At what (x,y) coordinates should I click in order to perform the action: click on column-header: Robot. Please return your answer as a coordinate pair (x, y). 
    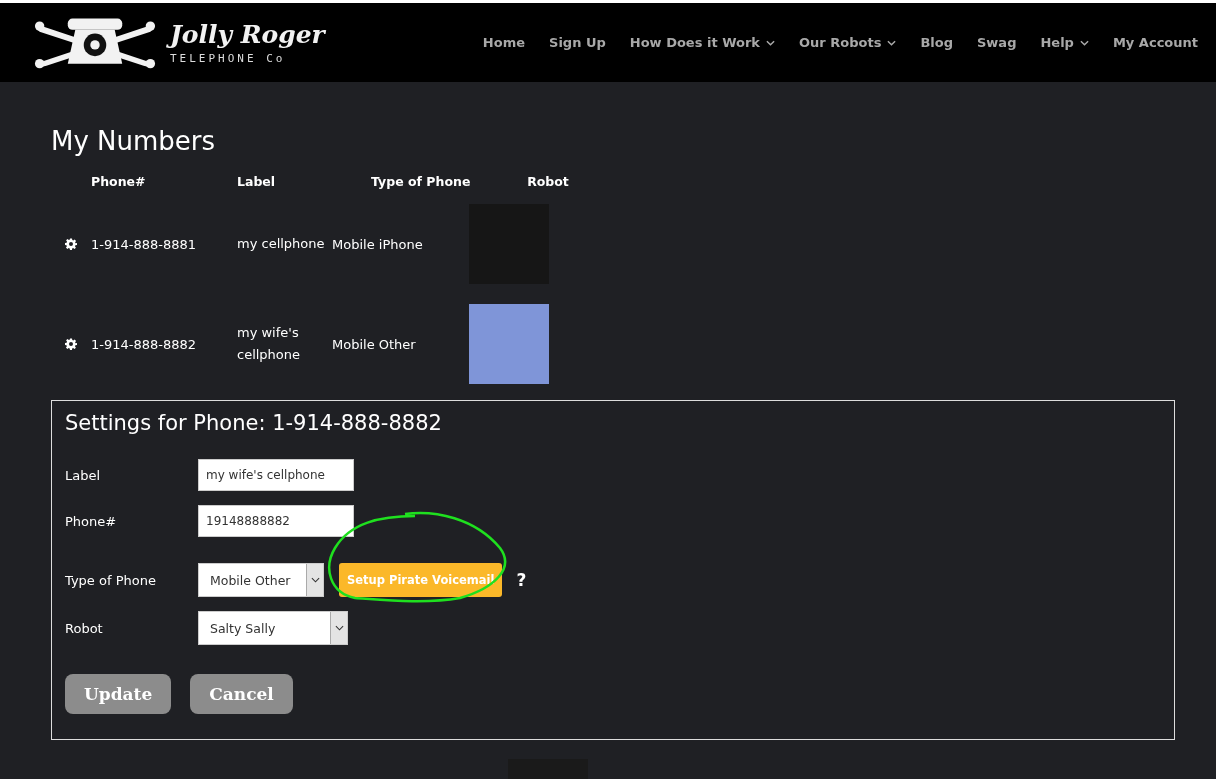
    Looking at the image, I should click on (548, 181).